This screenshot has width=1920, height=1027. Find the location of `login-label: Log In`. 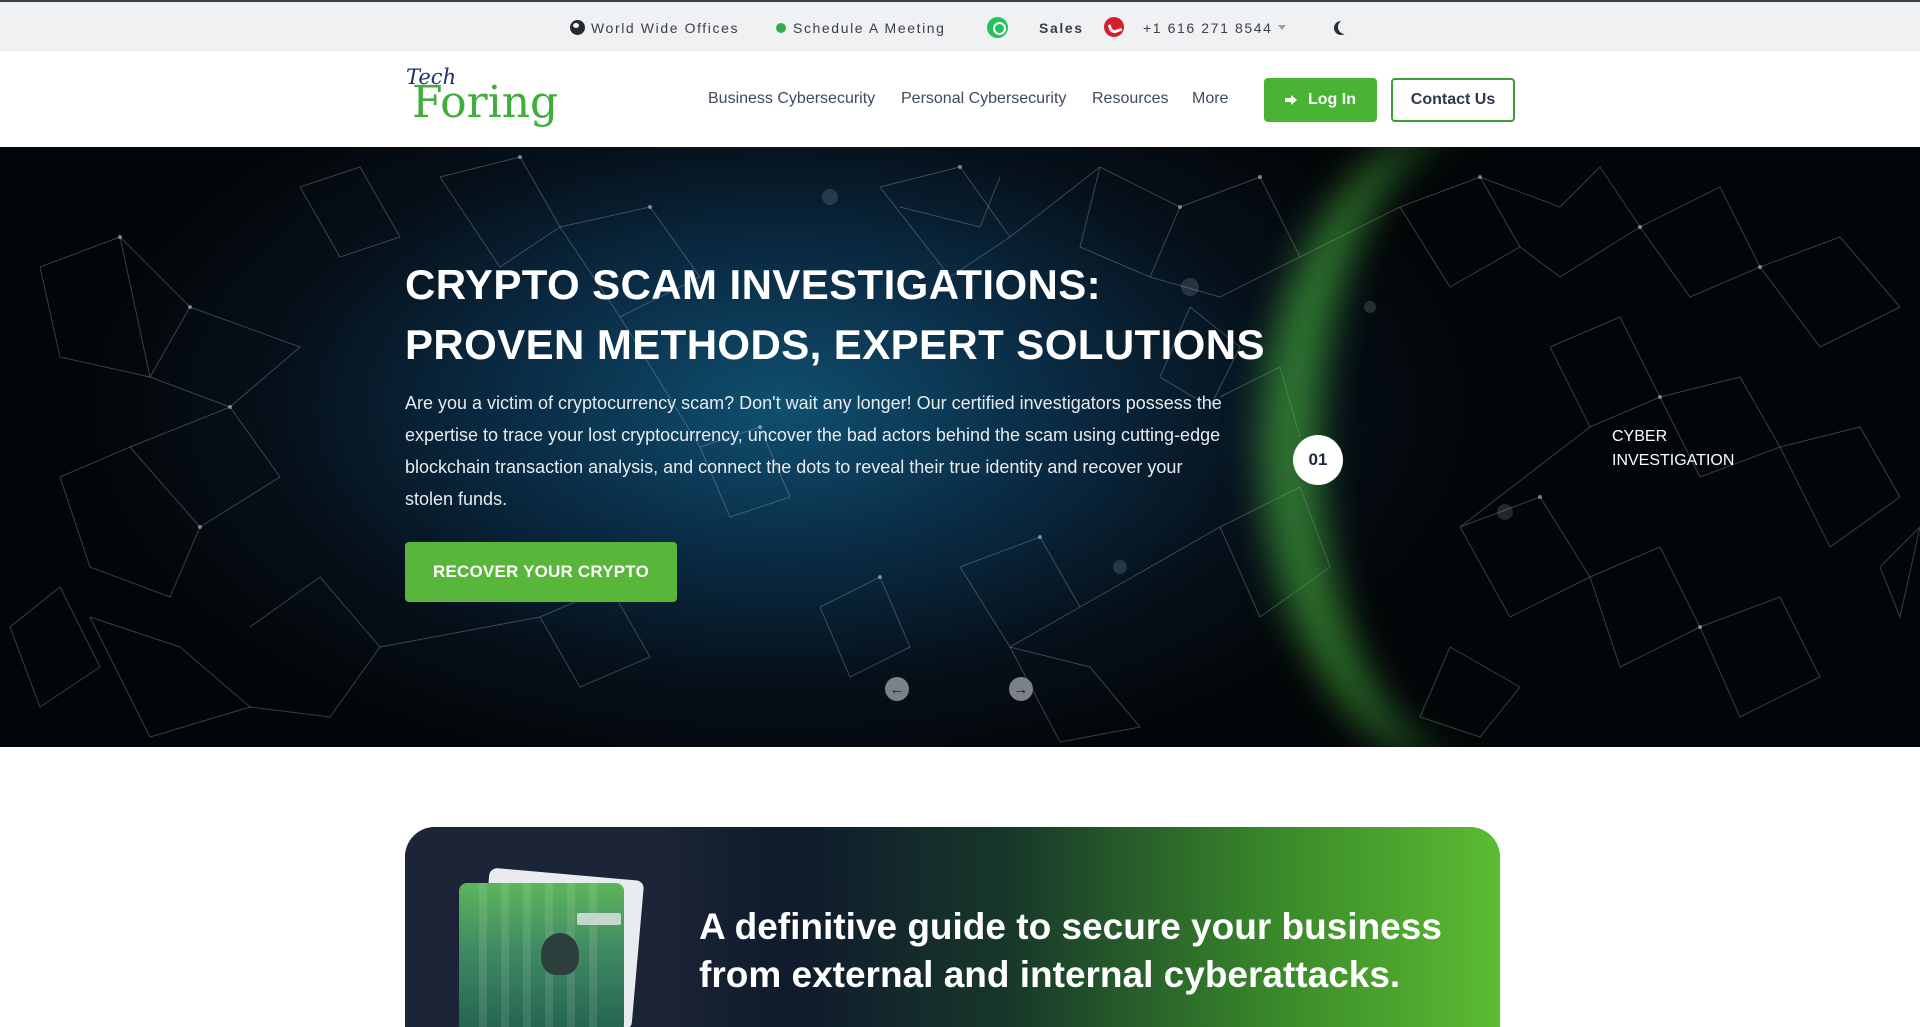

login-label: Log In is located at coordinates (1332, 99).